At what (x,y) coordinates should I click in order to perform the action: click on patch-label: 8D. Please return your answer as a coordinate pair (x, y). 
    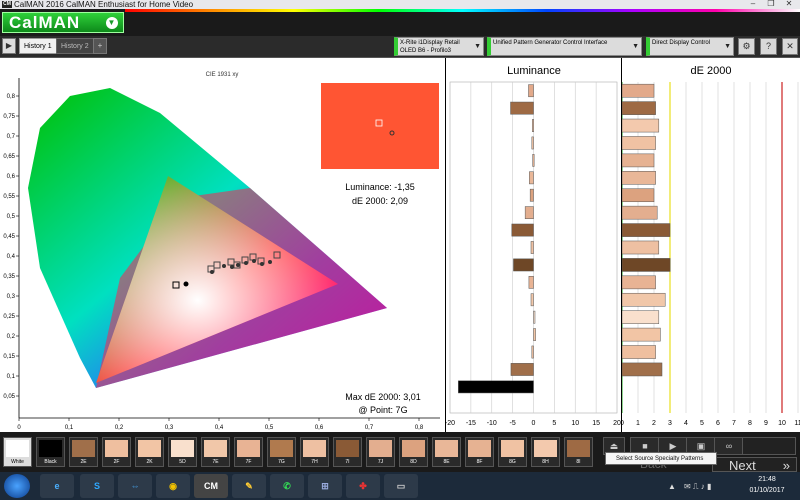
    Looking at the image, I should click on (413, 462).